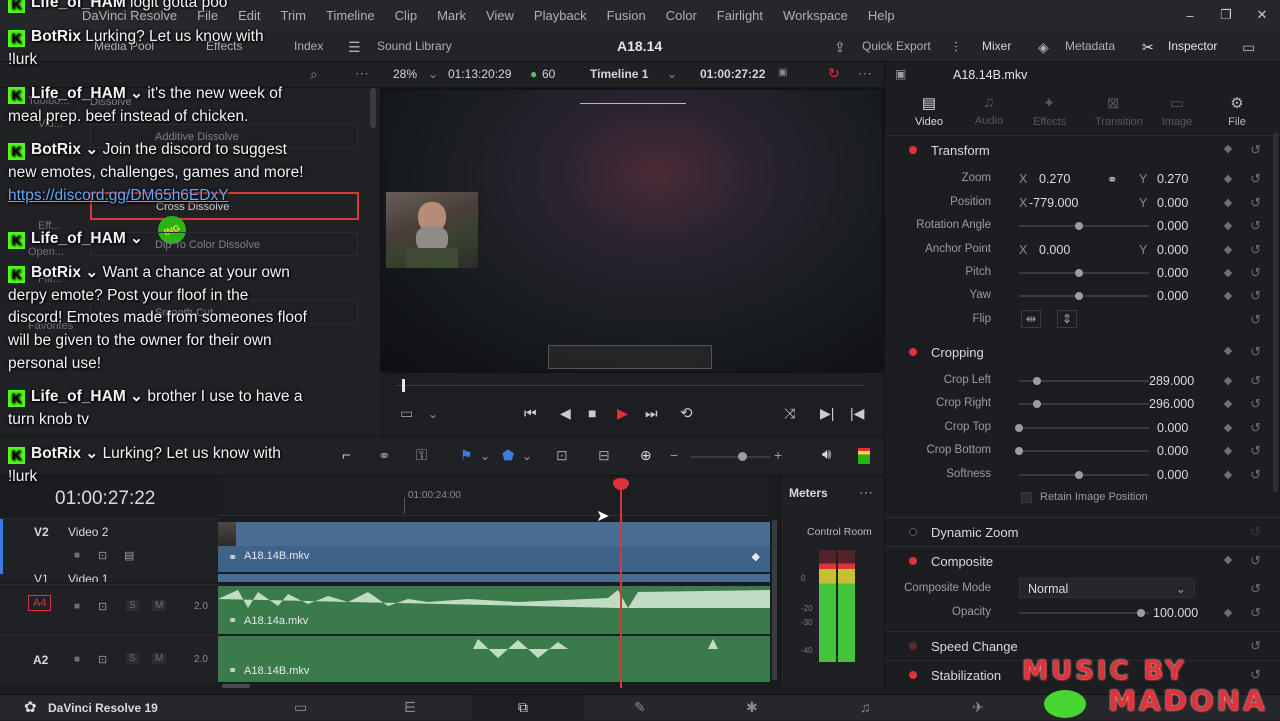 The image size is (1280, 721). What do you see at coordinates (1172, 296) in the screenshot?
I see `yaw-value: 0.000` at bounding box center [1172, 296].